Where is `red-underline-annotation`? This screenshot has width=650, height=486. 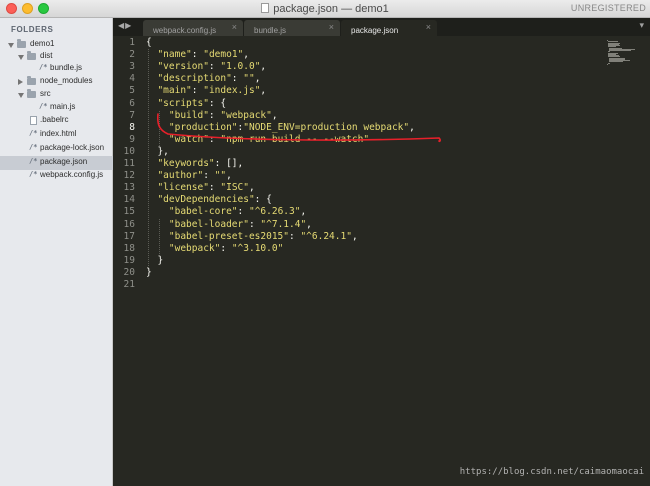
red-underline-annotation is located at coordinates (298, 128).